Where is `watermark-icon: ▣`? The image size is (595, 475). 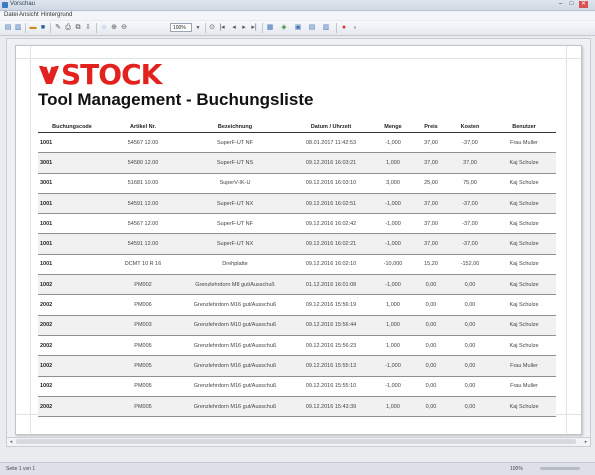 watermark-icon: ▣ is located at coordinates (298, 28).